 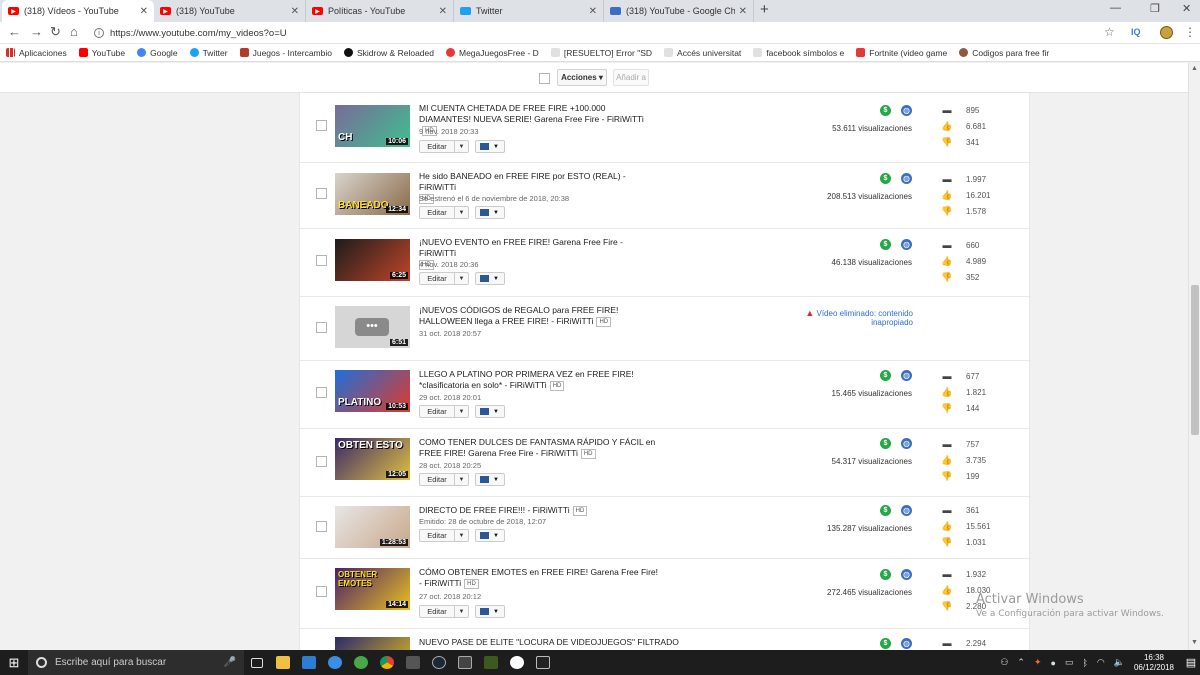 What do you see at coordinates (1194, 642) in the screenshot?
I see `scroll-down-icon: ▼` at bounding box center [1194, 642].